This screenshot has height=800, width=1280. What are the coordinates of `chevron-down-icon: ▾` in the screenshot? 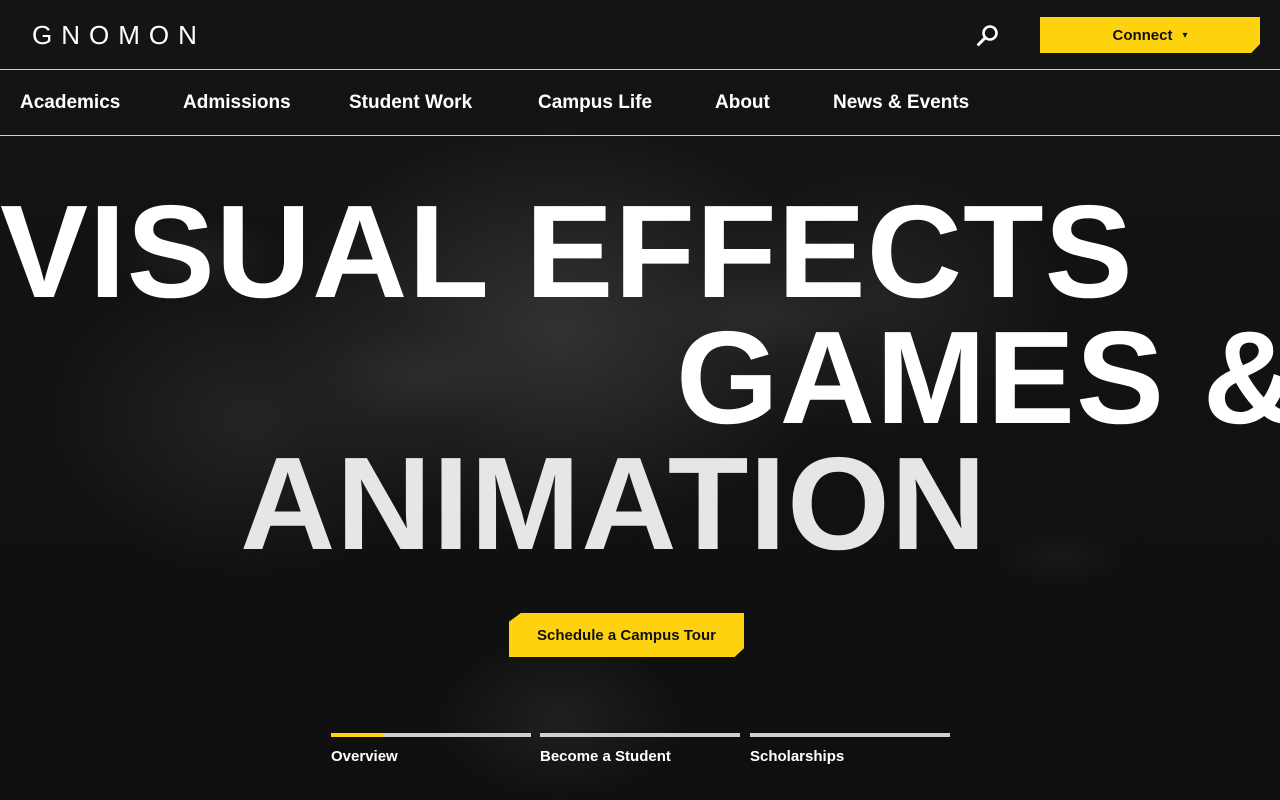 It's located at (1185, 35).